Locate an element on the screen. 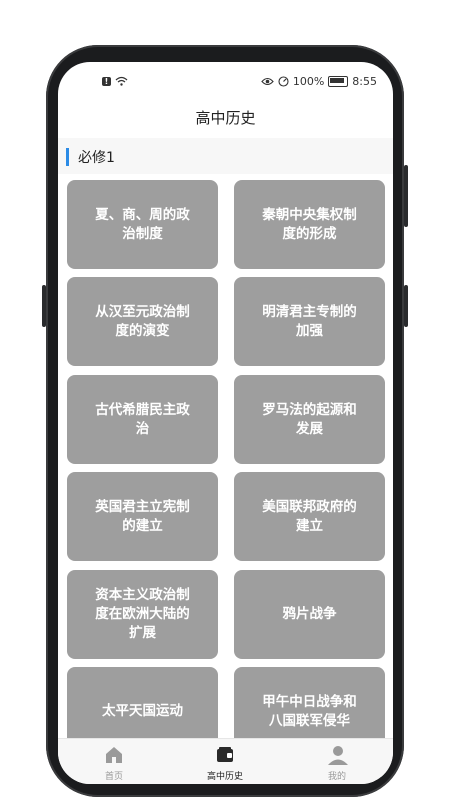  clock: 8:55 is located at coordinates (364, 81).